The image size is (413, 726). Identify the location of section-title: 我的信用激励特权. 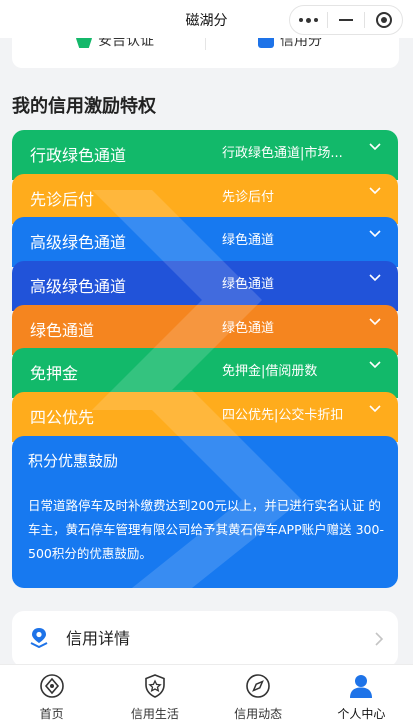
(84, 106).